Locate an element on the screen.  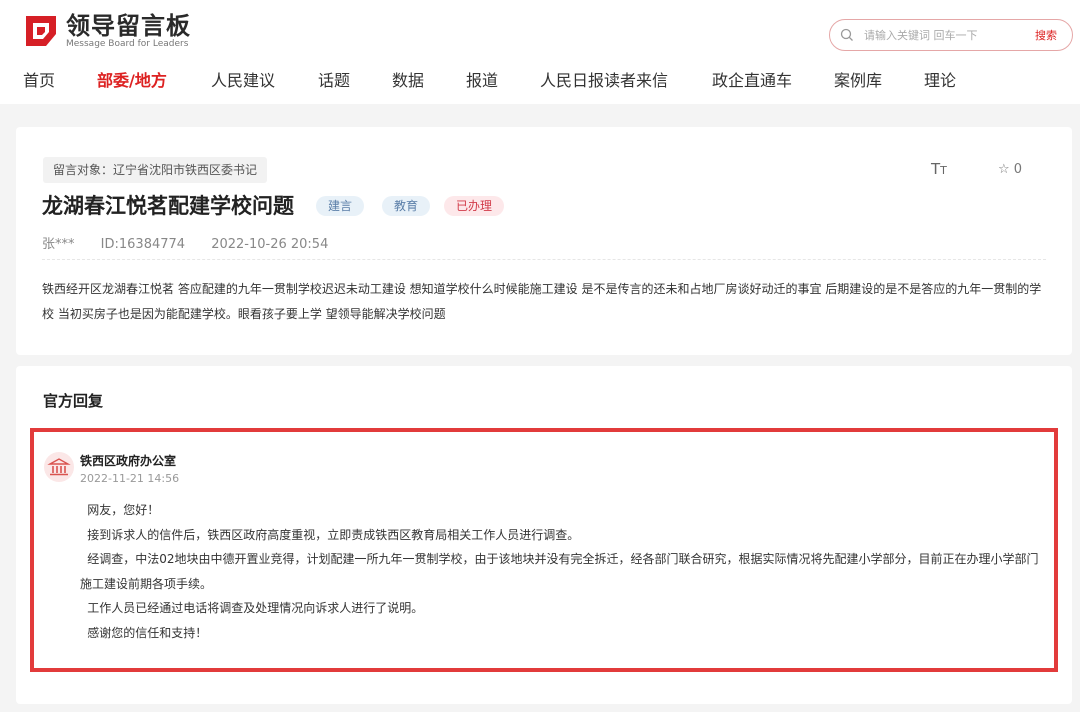
reply-paragraph: 网友，您好！ is located at coordinates (123, 510).